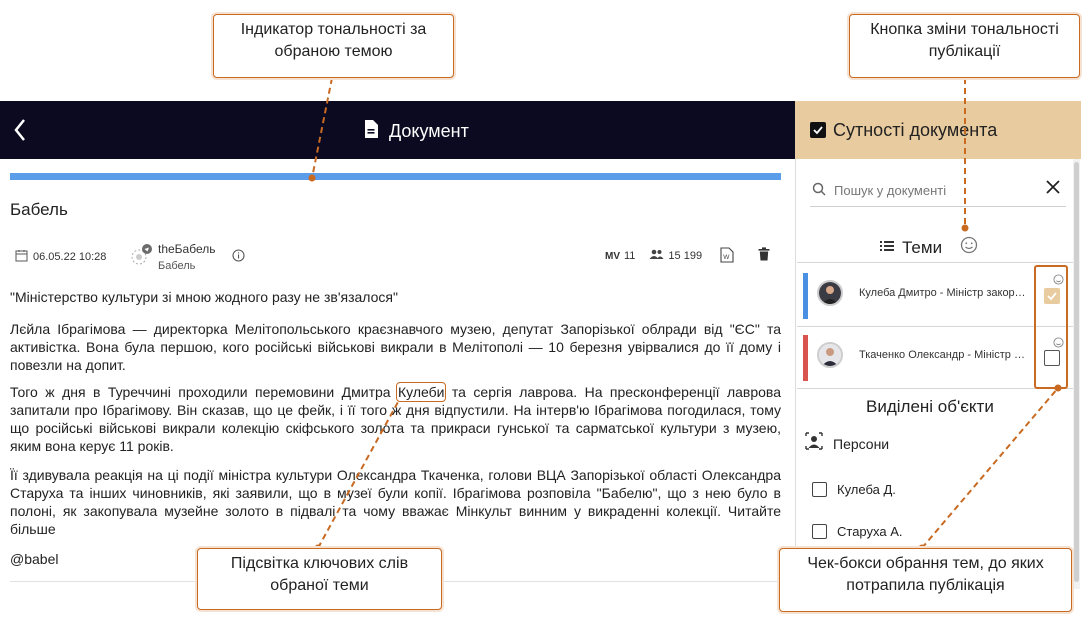 This screenshot has height=628, width=1085. What do you see at coordinates (177, 266) in the screenshot?
I see `source-subtitle: Бабель` at bounding box center [177, 266].